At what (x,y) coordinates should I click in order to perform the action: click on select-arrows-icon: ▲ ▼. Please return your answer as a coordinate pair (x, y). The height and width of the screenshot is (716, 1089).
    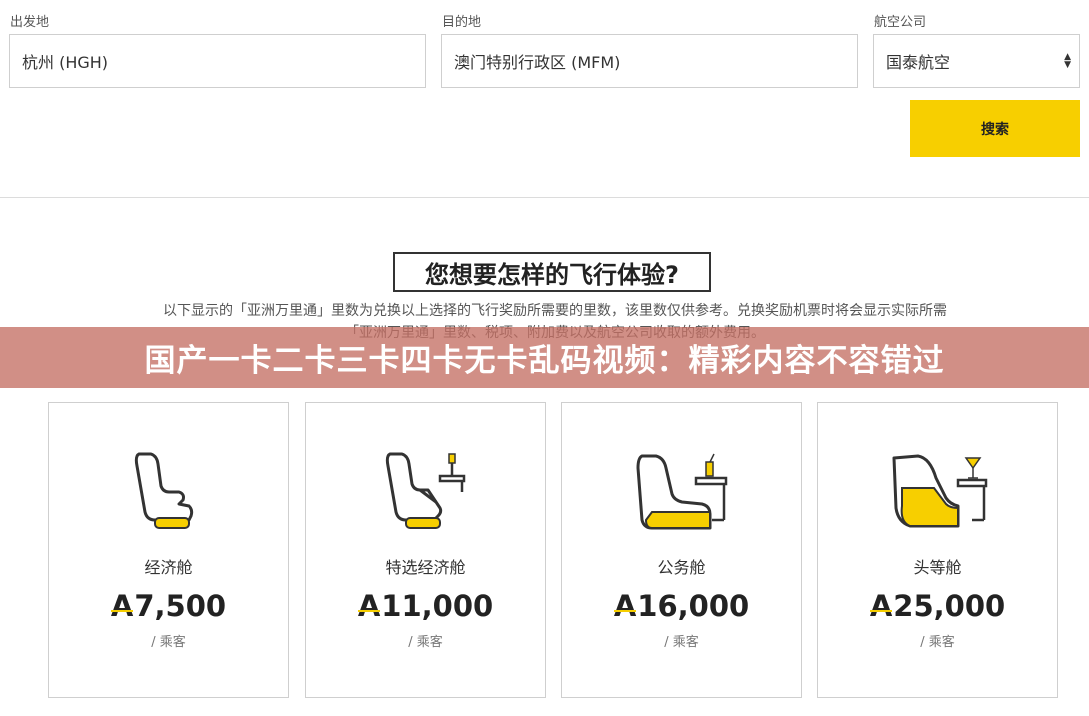
    Looking at the image, I should click on (1067, 61).